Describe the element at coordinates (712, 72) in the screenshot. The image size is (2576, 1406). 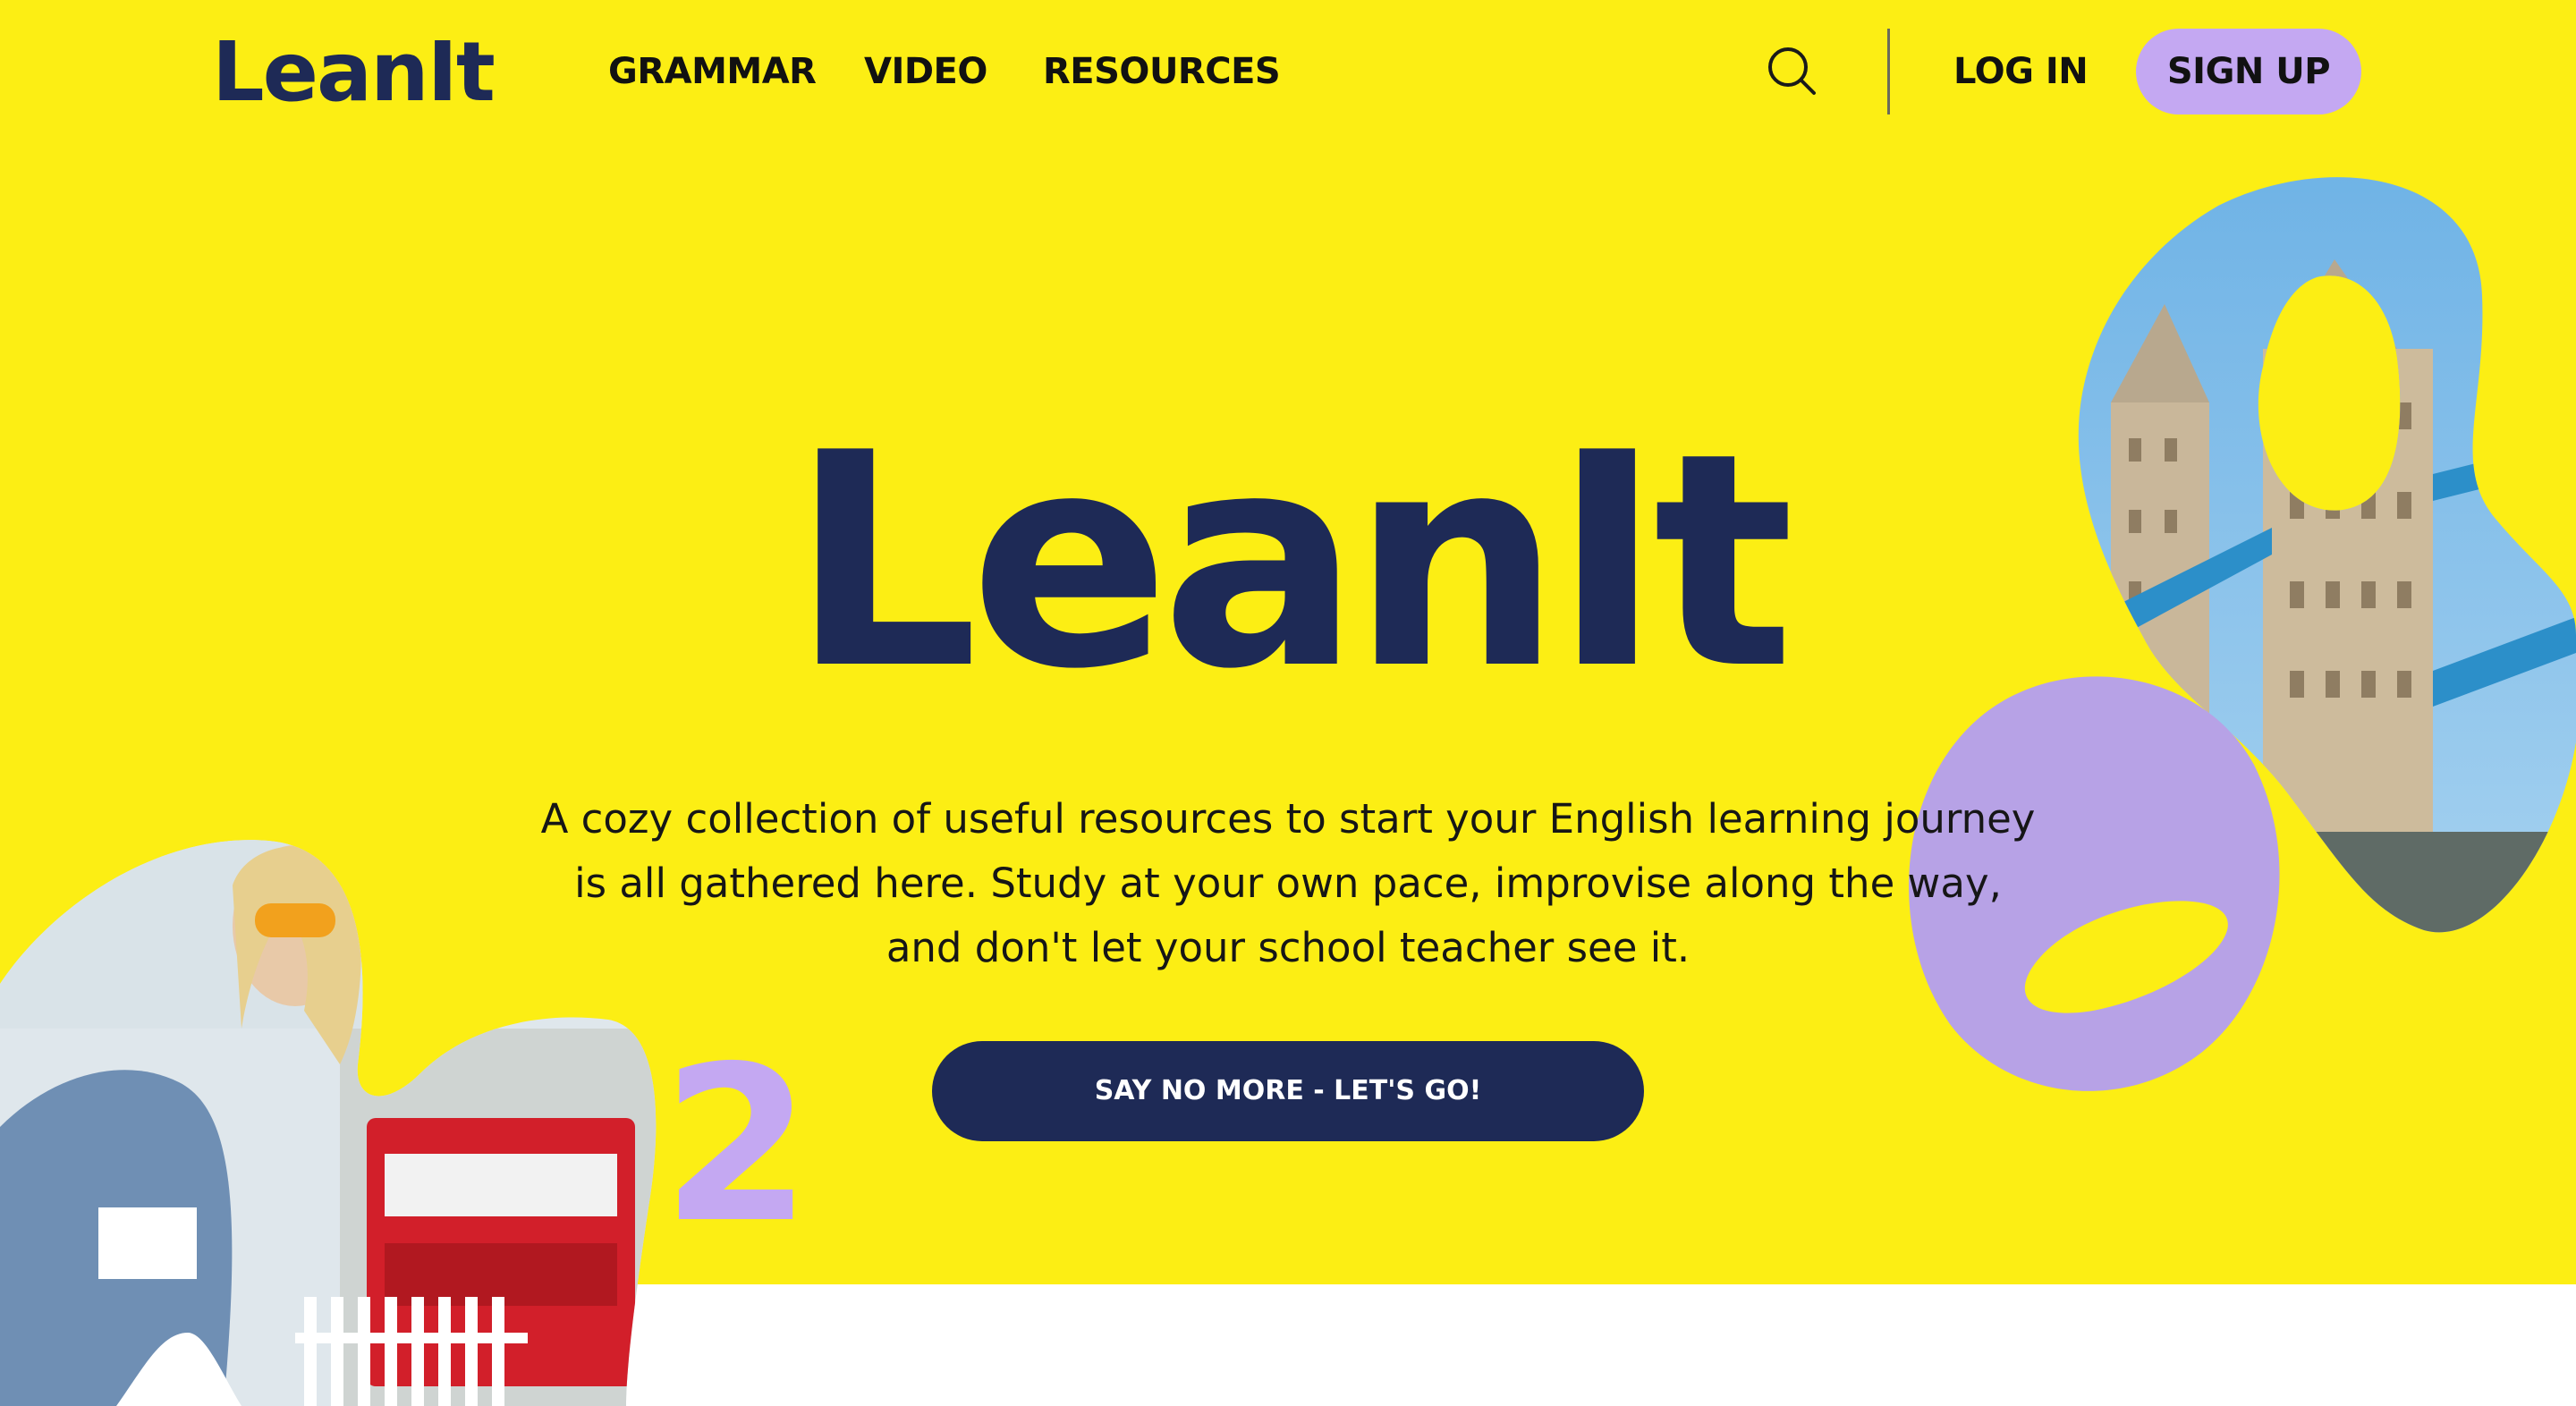
I see `nav-grammar: GRAMMAR` at that location.